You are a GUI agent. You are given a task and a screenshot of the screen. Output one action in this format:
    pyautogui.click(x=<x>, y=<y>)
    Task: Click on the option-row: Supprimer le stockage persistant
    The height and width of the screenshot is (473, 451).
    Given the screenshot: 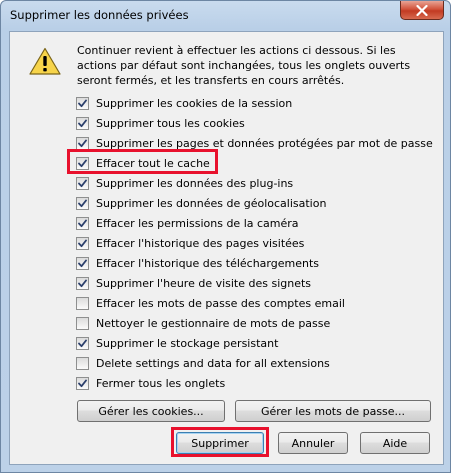 What is the action you would take?
    pyautogui.click(x=254, y=343)
    